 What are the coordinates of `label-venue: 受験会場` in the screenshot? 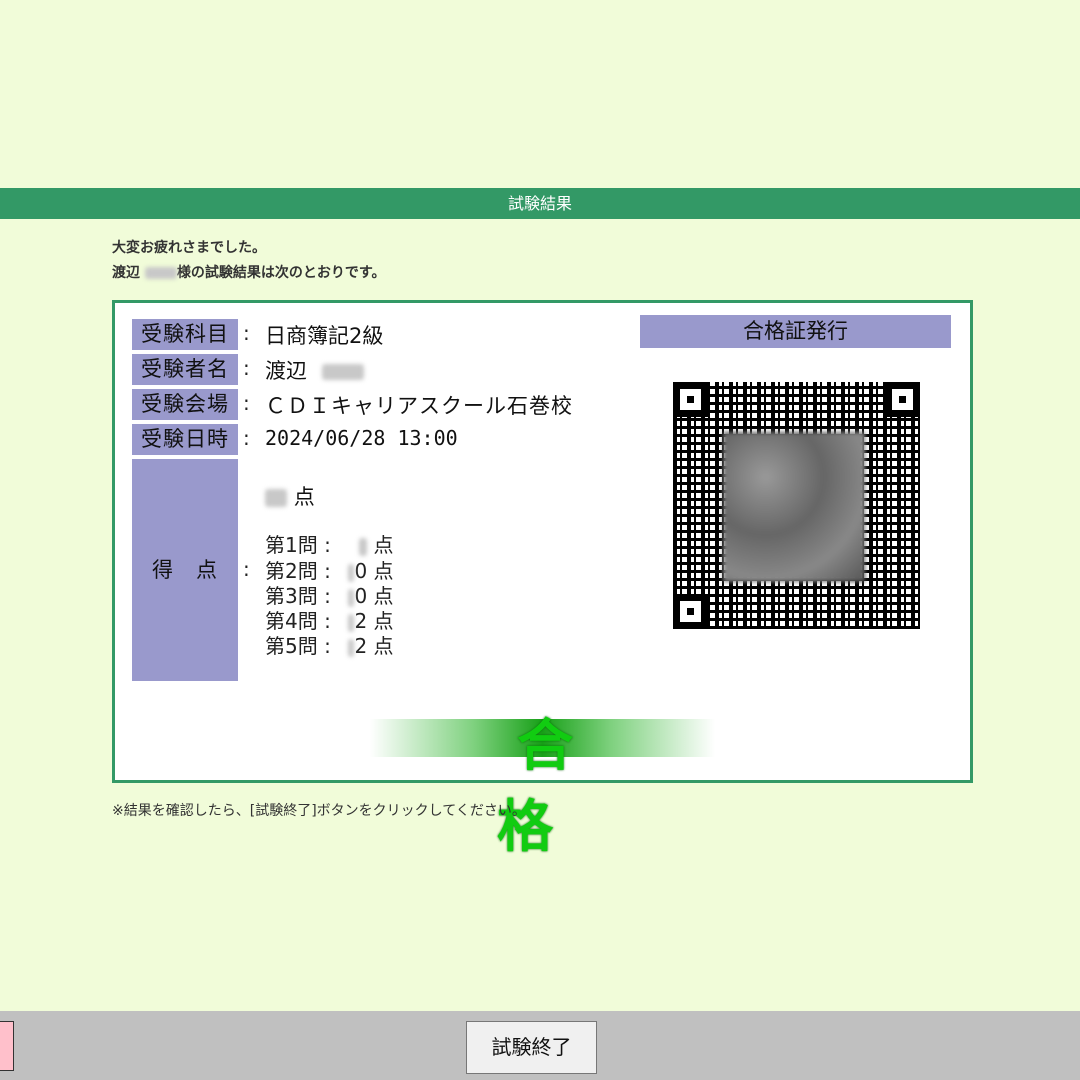 It's located at (185, 404).